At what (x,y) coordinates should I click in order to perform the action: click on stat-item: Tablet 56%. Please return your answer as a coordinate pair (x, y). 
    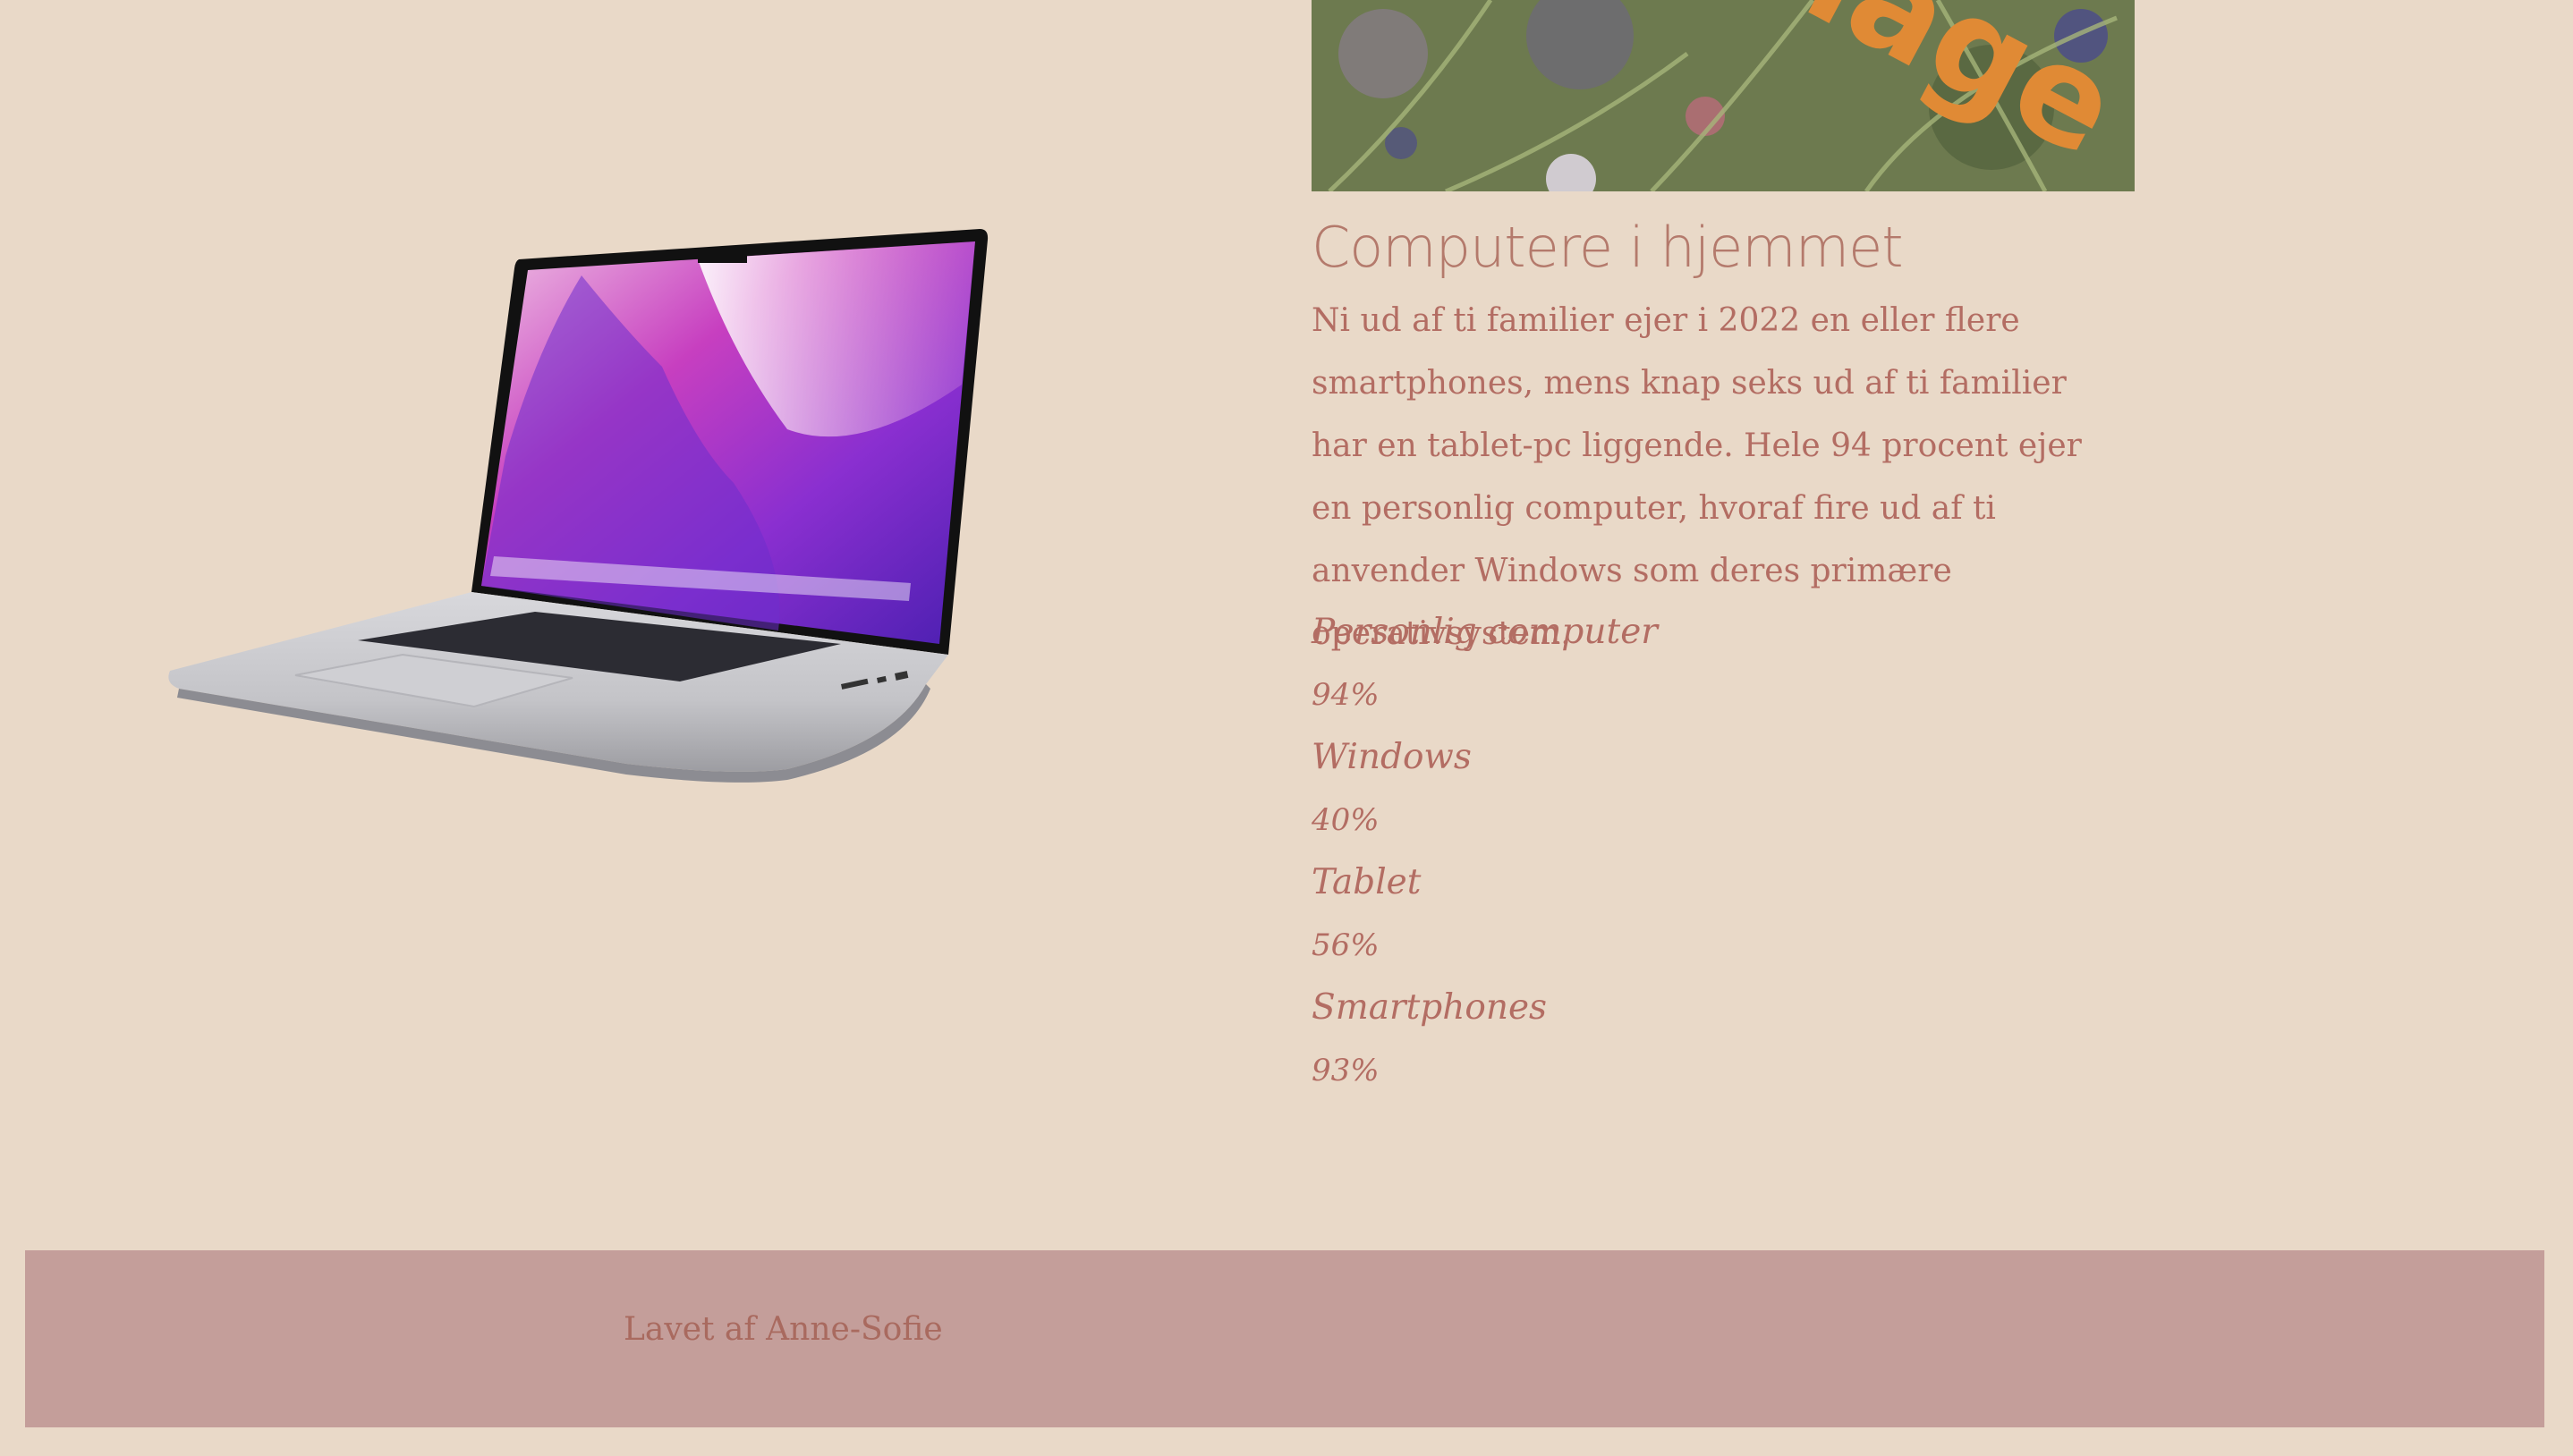
    Looking at the image, I should click on (1485, 914).